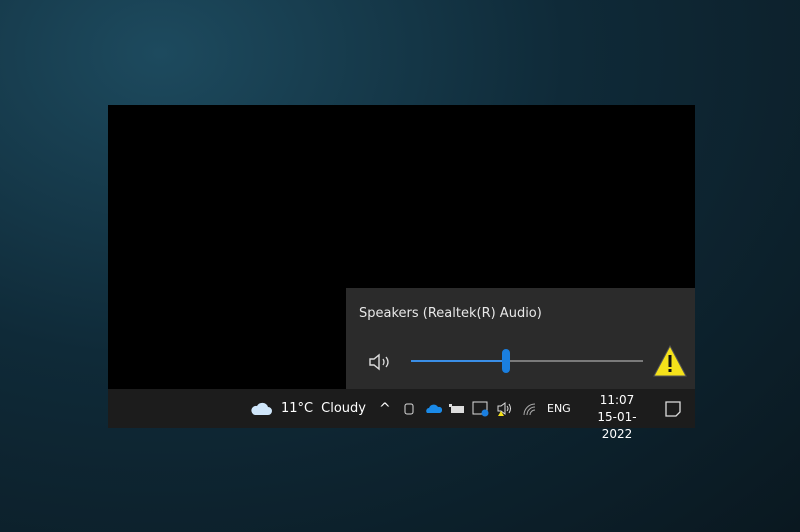  What do you see at coordinates (459, 361) in the screenshot?
I see `volume-slider-fill` at bounding box center [459, 361].